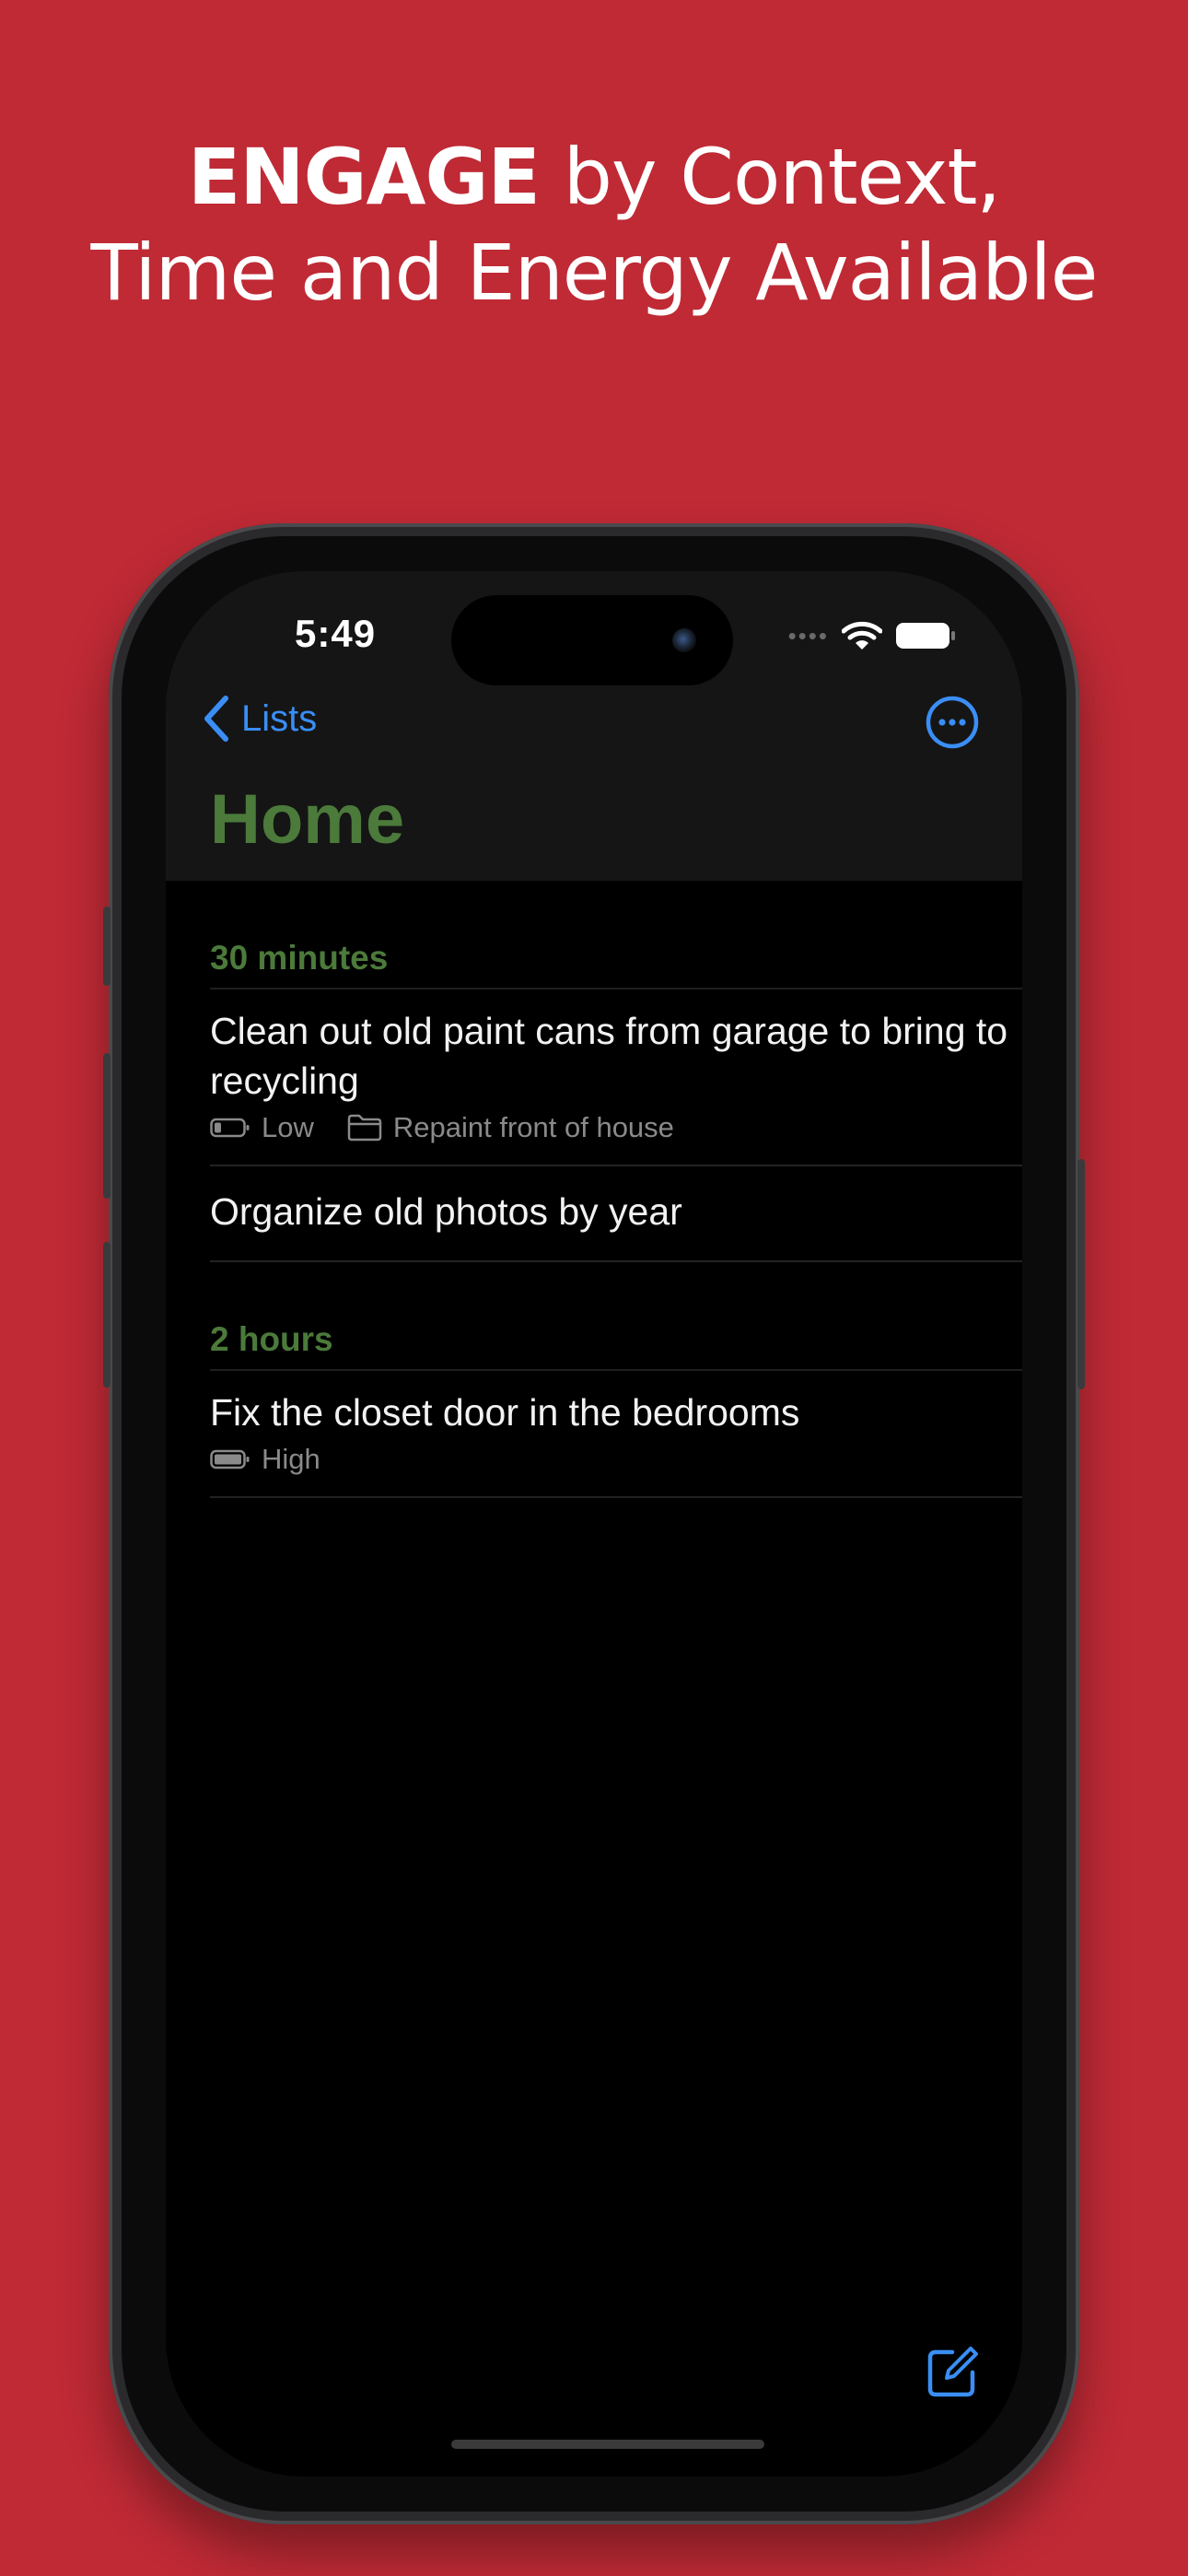 This screenshot has height=2576, width=1188. I want to click on energy-tag: High, so click(265, 1459).